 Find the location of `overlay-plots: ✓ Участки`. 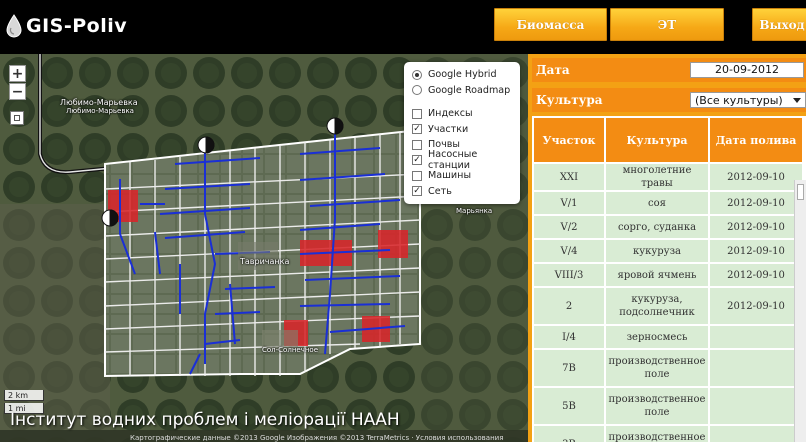

overlay-plots: ✓ Участки is located at coordinates (466, 130).